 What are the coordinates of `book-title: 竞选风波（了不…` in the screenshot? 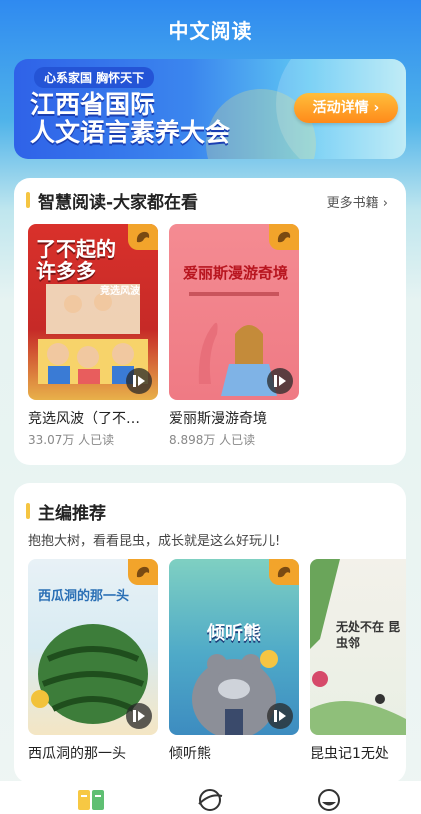 It's located at (84, 419).